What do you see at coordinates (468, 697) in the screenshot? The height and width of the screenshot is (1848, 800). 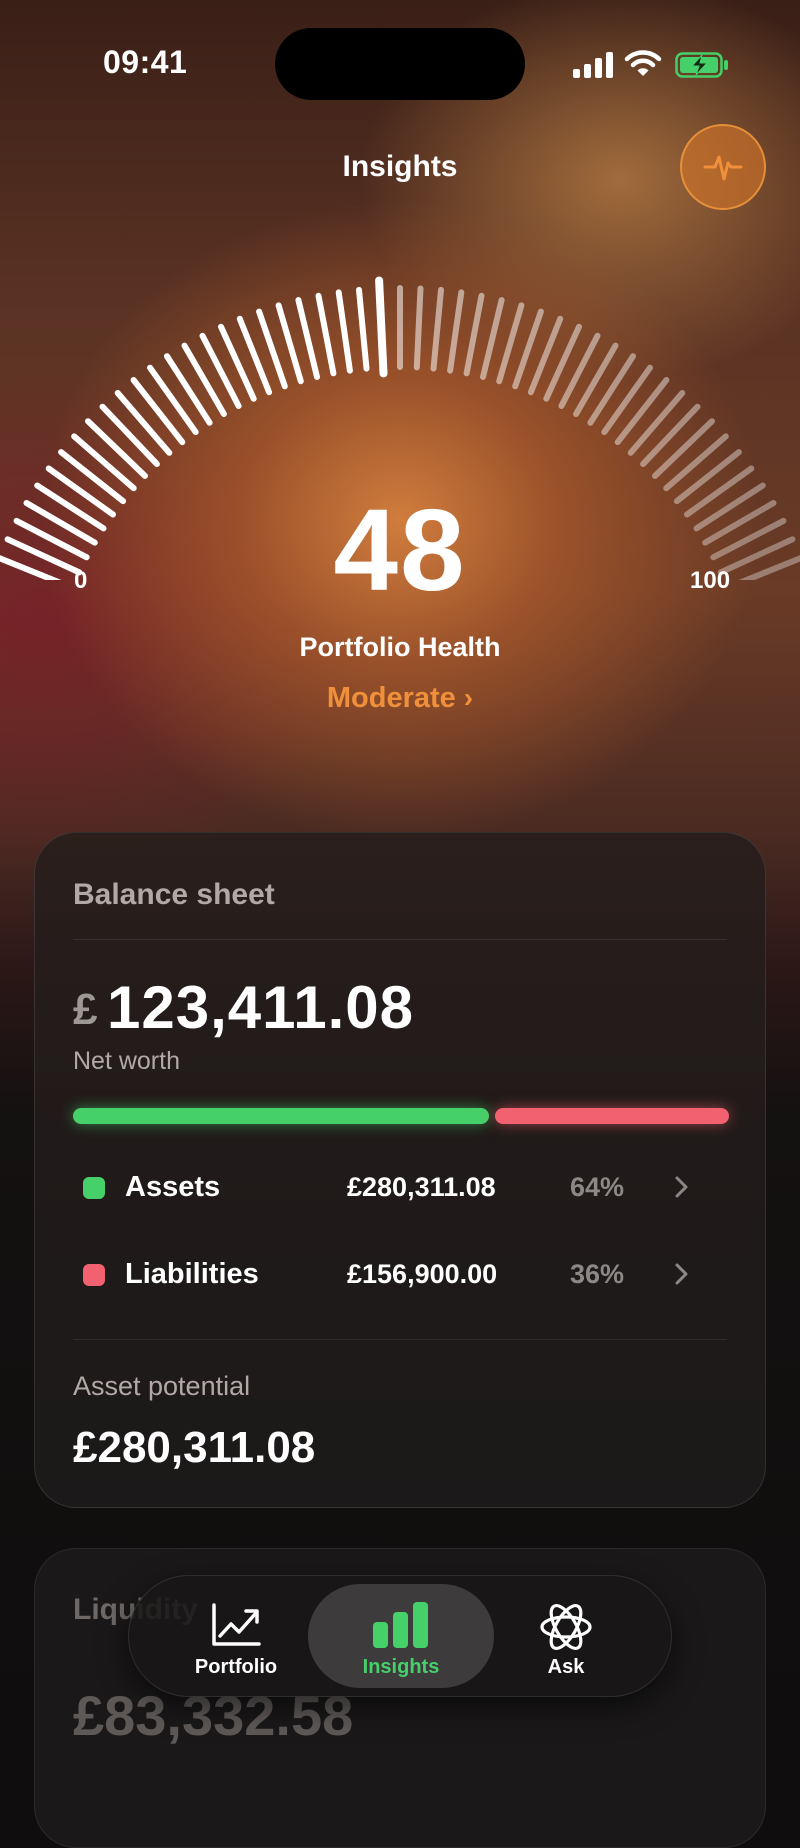 I see `chevron-right-icon: ›` at bounding box center [468, 697].